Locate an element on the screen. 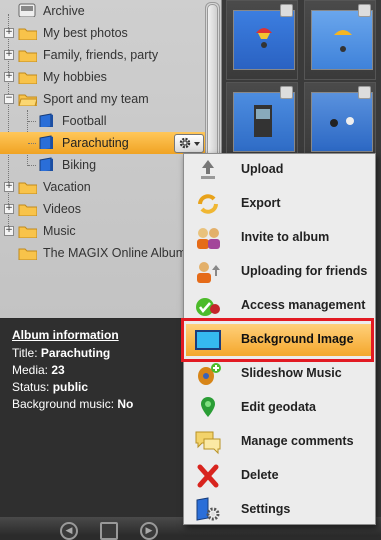 The height and width of the screenshot is (540, 381). tree-item-label: Biking is located at coordinates (79, 165).